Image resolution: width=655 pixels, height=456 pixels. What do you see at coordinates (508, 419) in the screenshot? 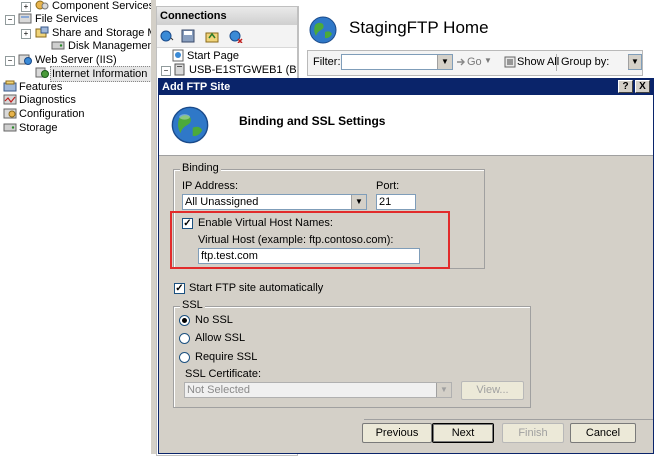
I see `button-divider` at bounding box center [508, 419].